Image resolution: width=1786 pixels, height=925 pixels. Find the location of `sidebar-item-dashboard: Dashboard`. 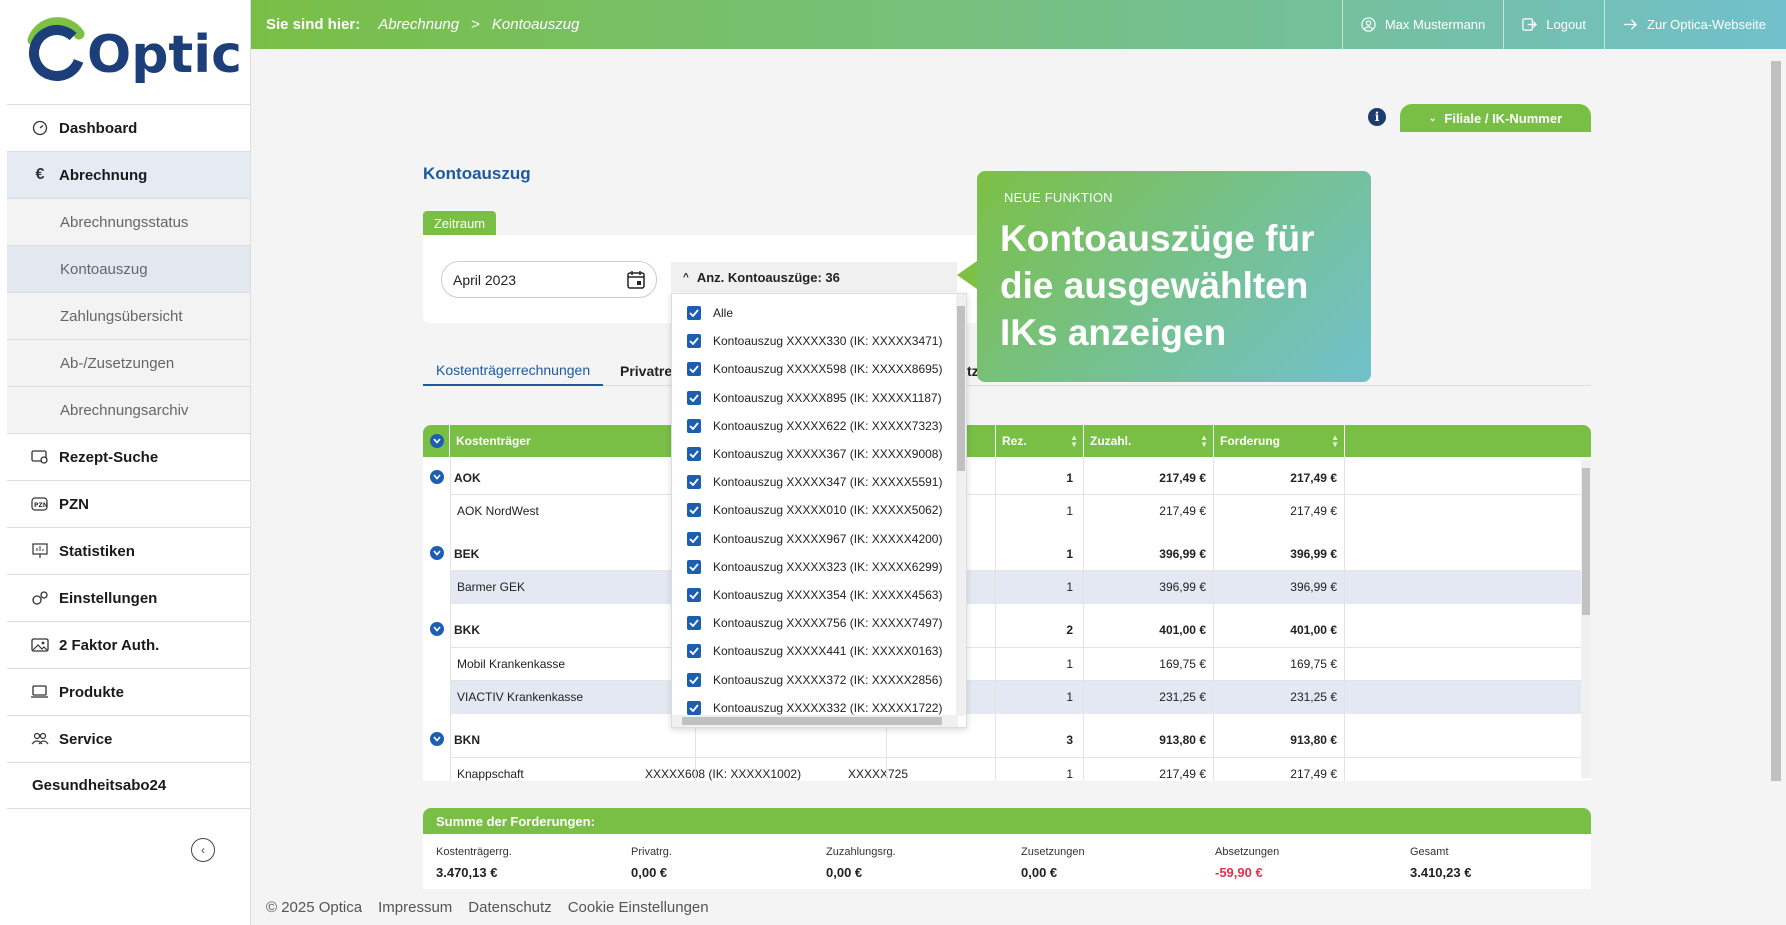

sidebar-item-dashboard: Dashboard is located at coordinates (128, 127).